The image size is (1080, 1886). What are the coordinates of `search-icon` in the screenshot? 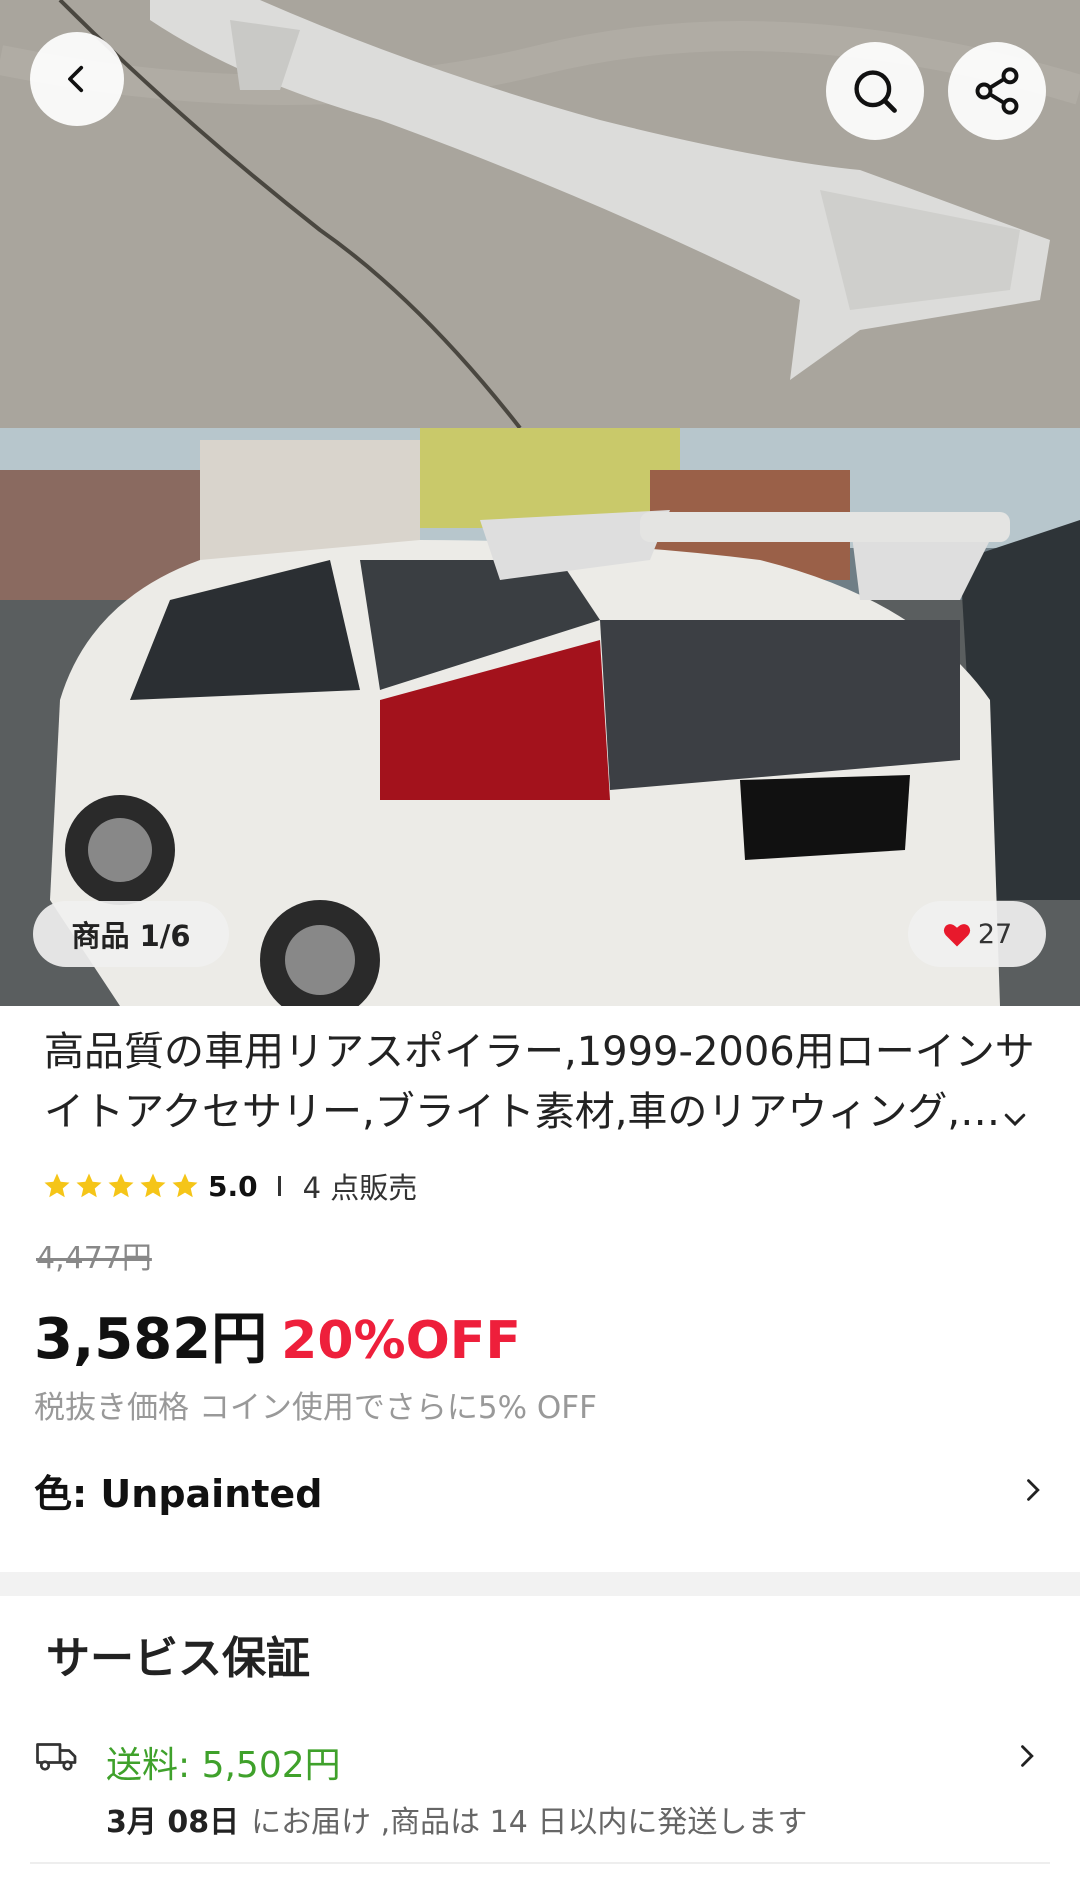 It's located at (875, 91).